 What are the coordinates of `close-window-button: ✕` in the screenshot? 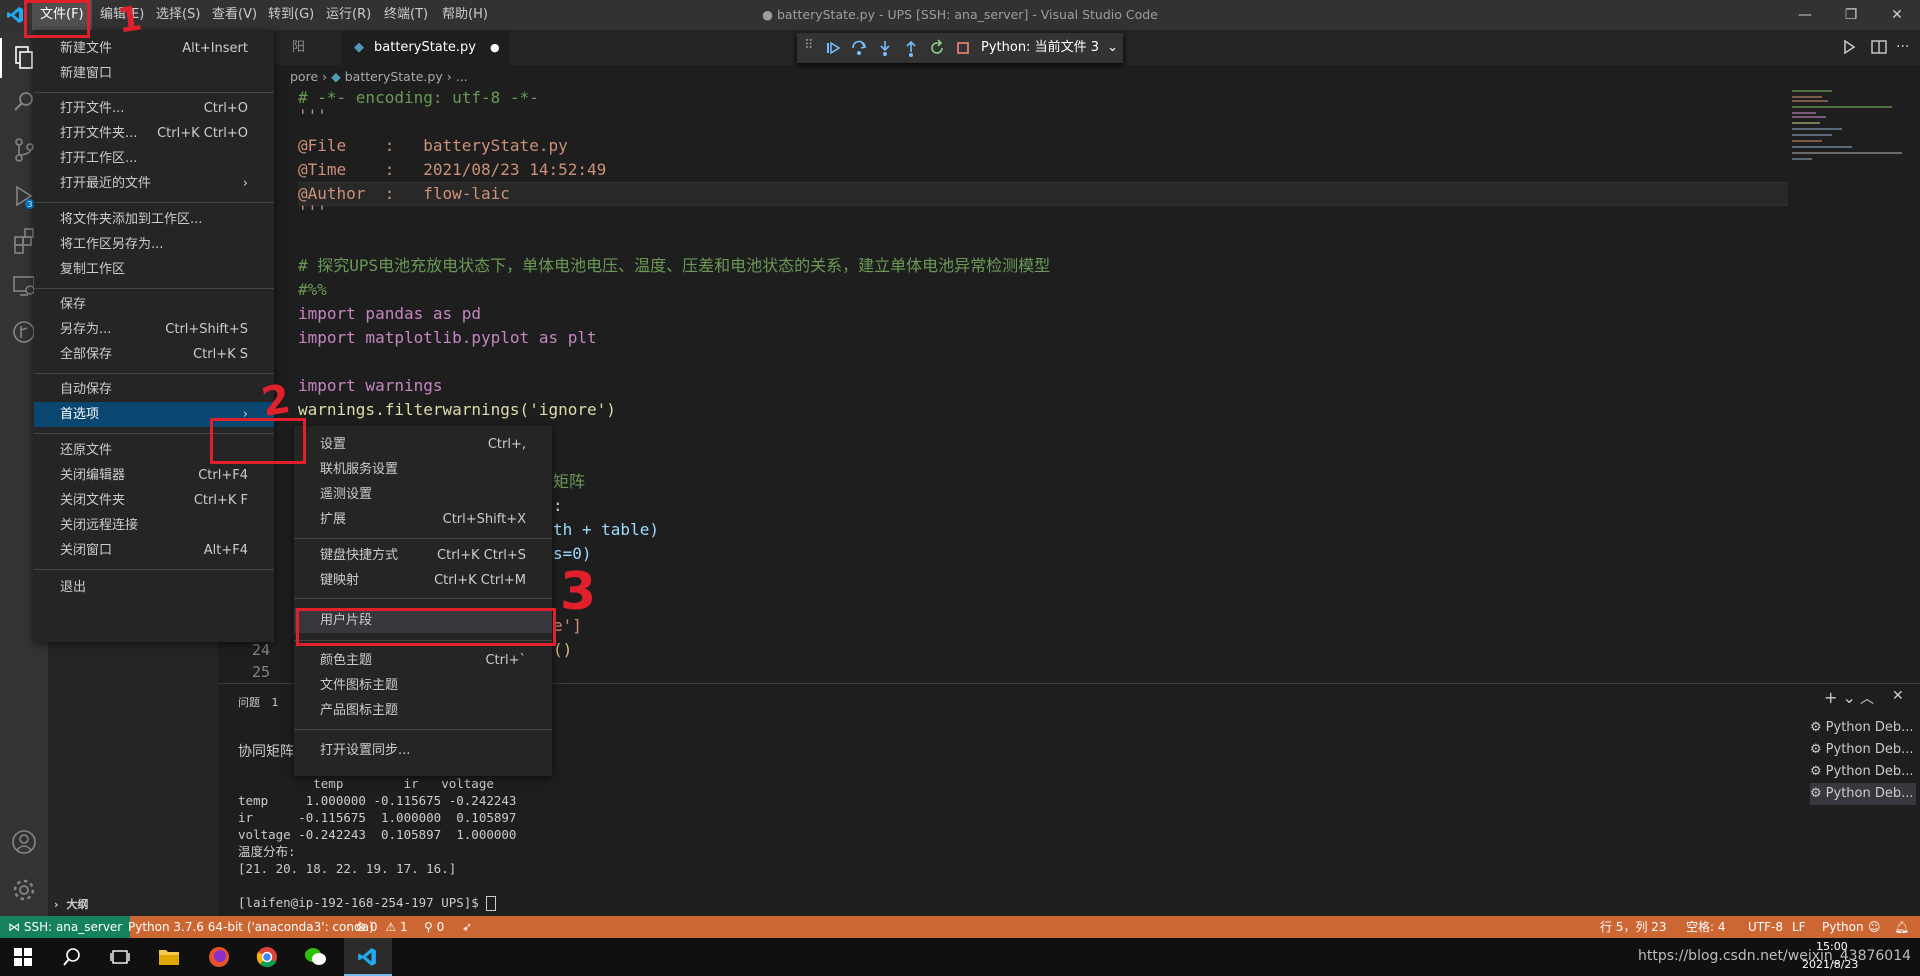 It's located at (1897, 15).